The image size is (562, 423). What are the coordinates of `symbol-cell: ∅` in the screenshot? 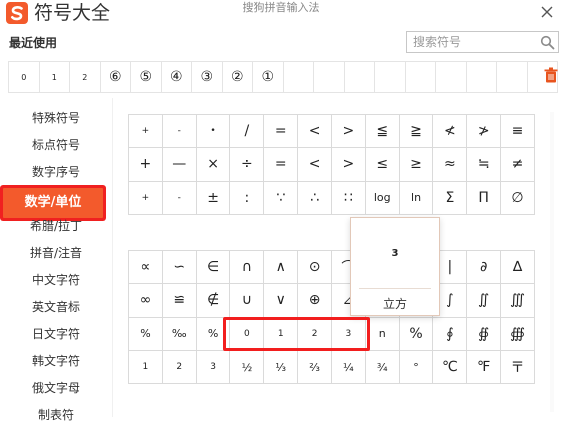 It's located at (518, 198).